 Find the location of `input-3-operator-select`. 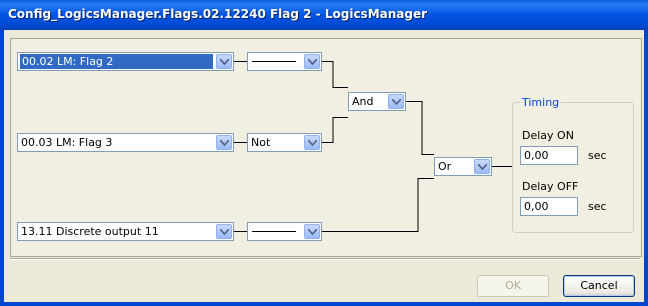

input-3-operator-select is located at coordinates (284, 231).